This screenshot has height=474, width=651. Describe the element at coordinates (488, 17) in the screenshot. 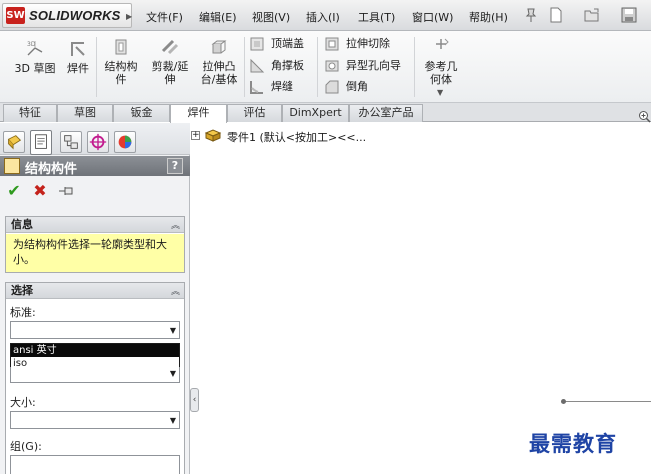

I see `menu-help: 帮助(H)` at that location.